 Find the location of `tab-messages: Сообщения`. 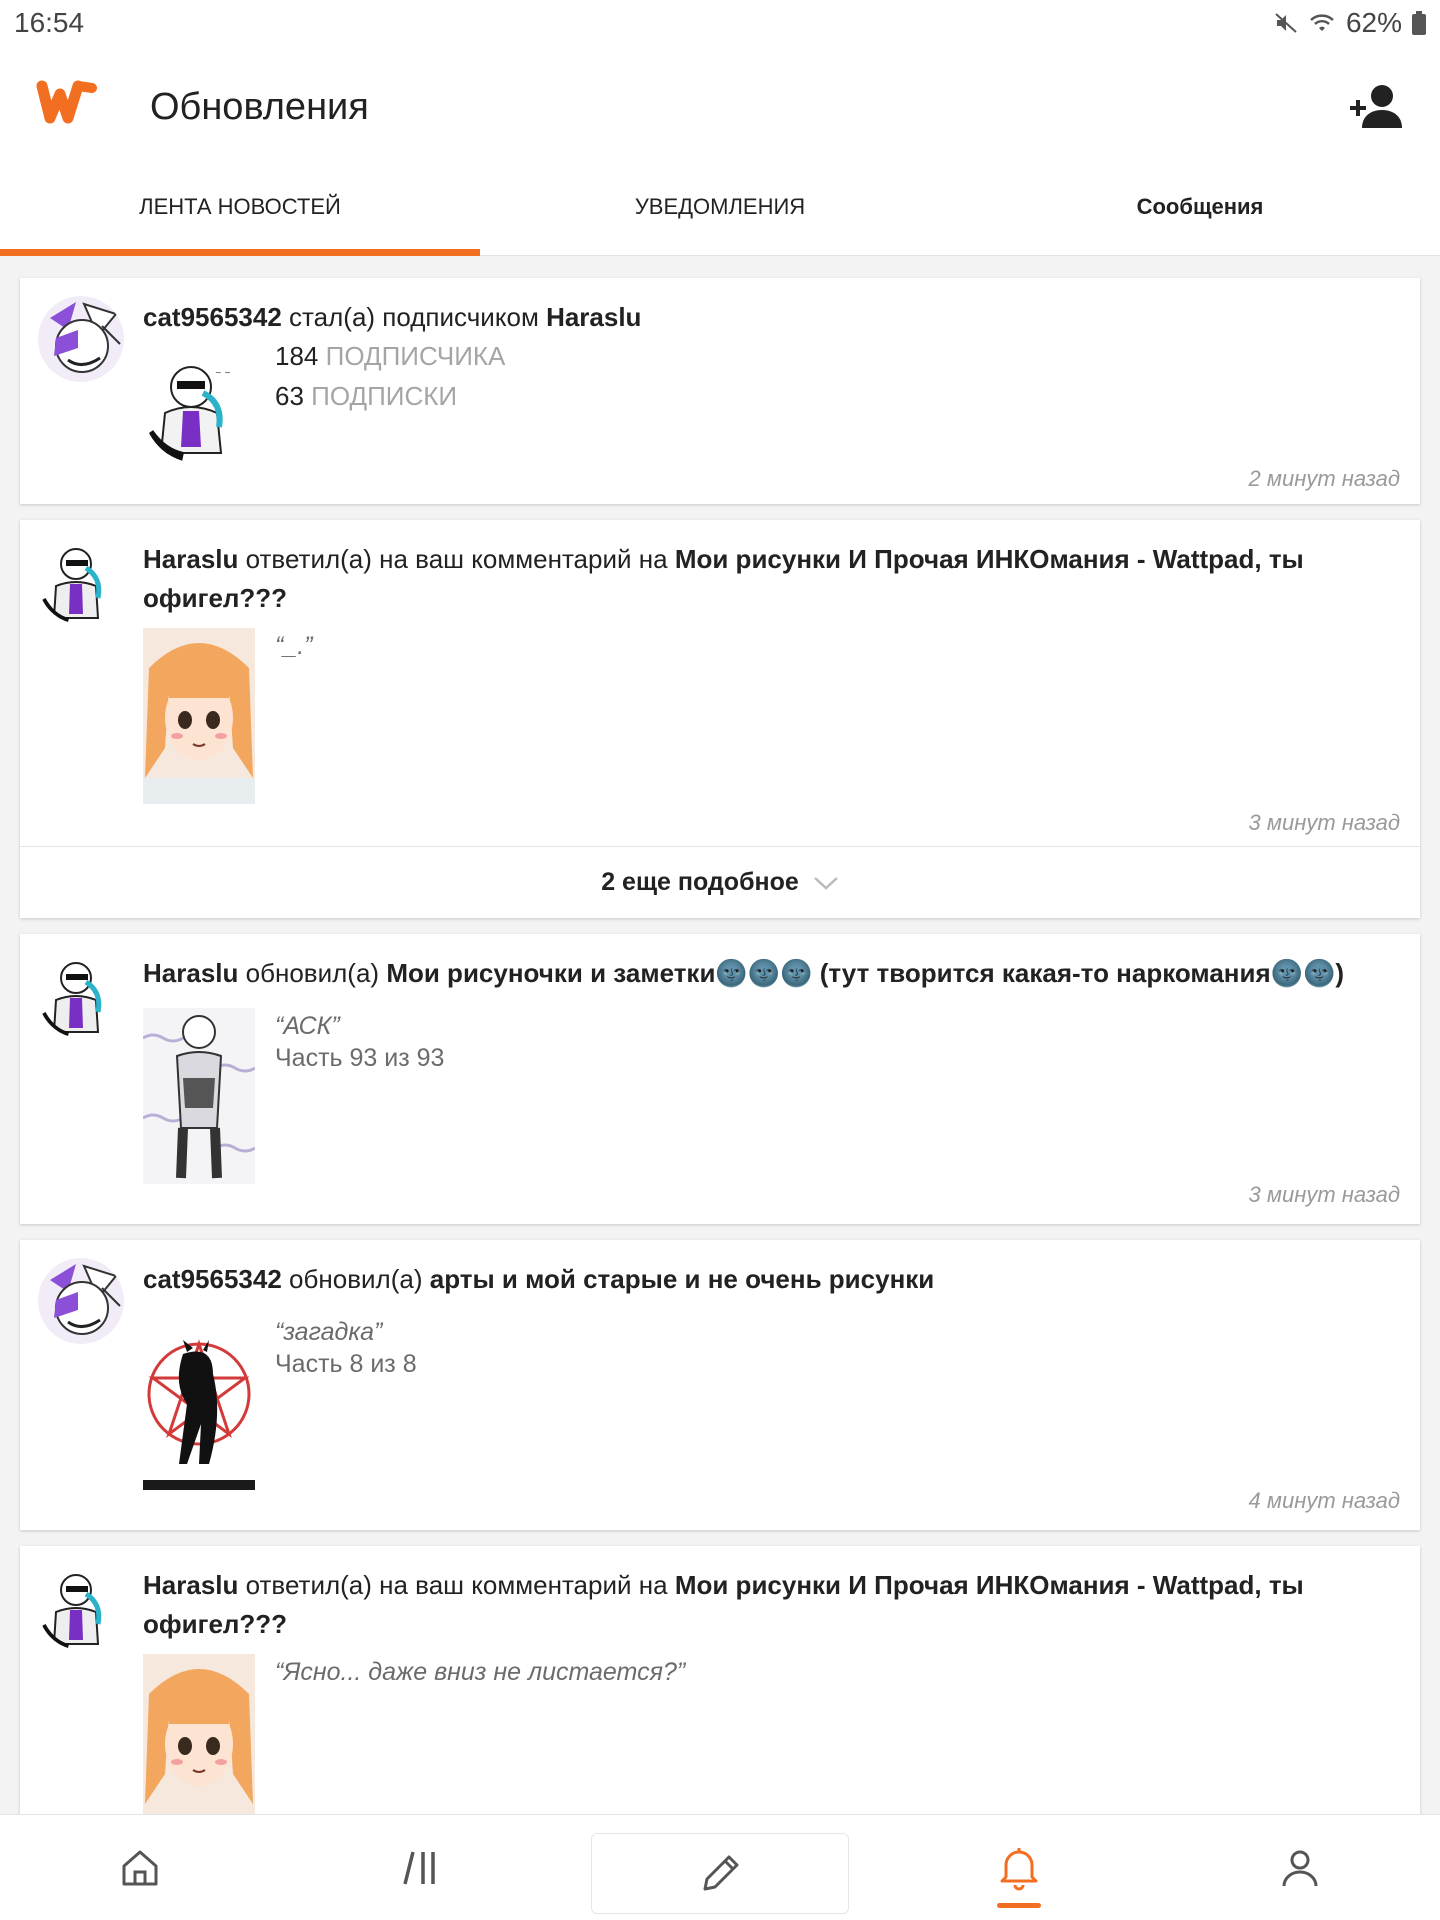

tab-messages: Сообщения is located at coordinates (1200, 210).